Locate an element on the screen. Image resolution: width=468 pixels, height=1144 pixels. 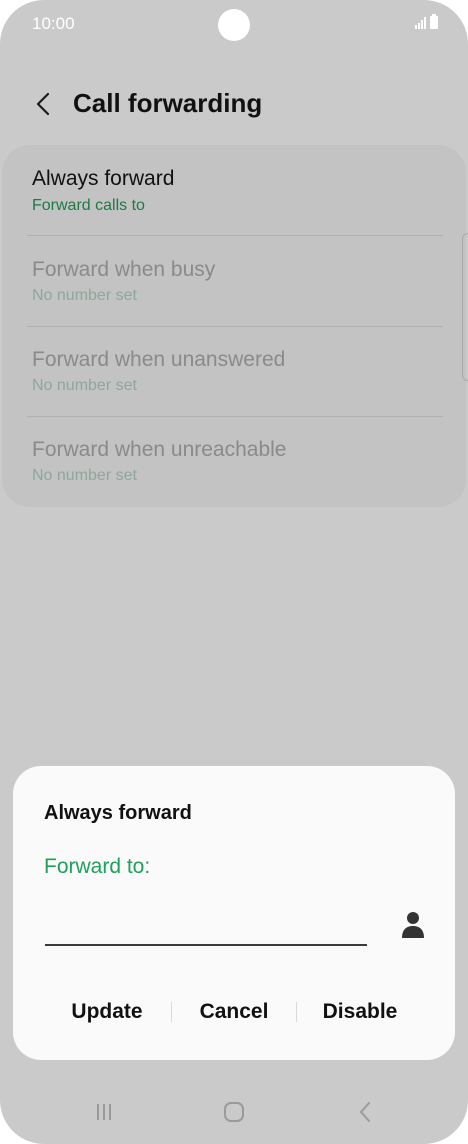
cancel-button: Cancel is located at coordinates (234, 1012).